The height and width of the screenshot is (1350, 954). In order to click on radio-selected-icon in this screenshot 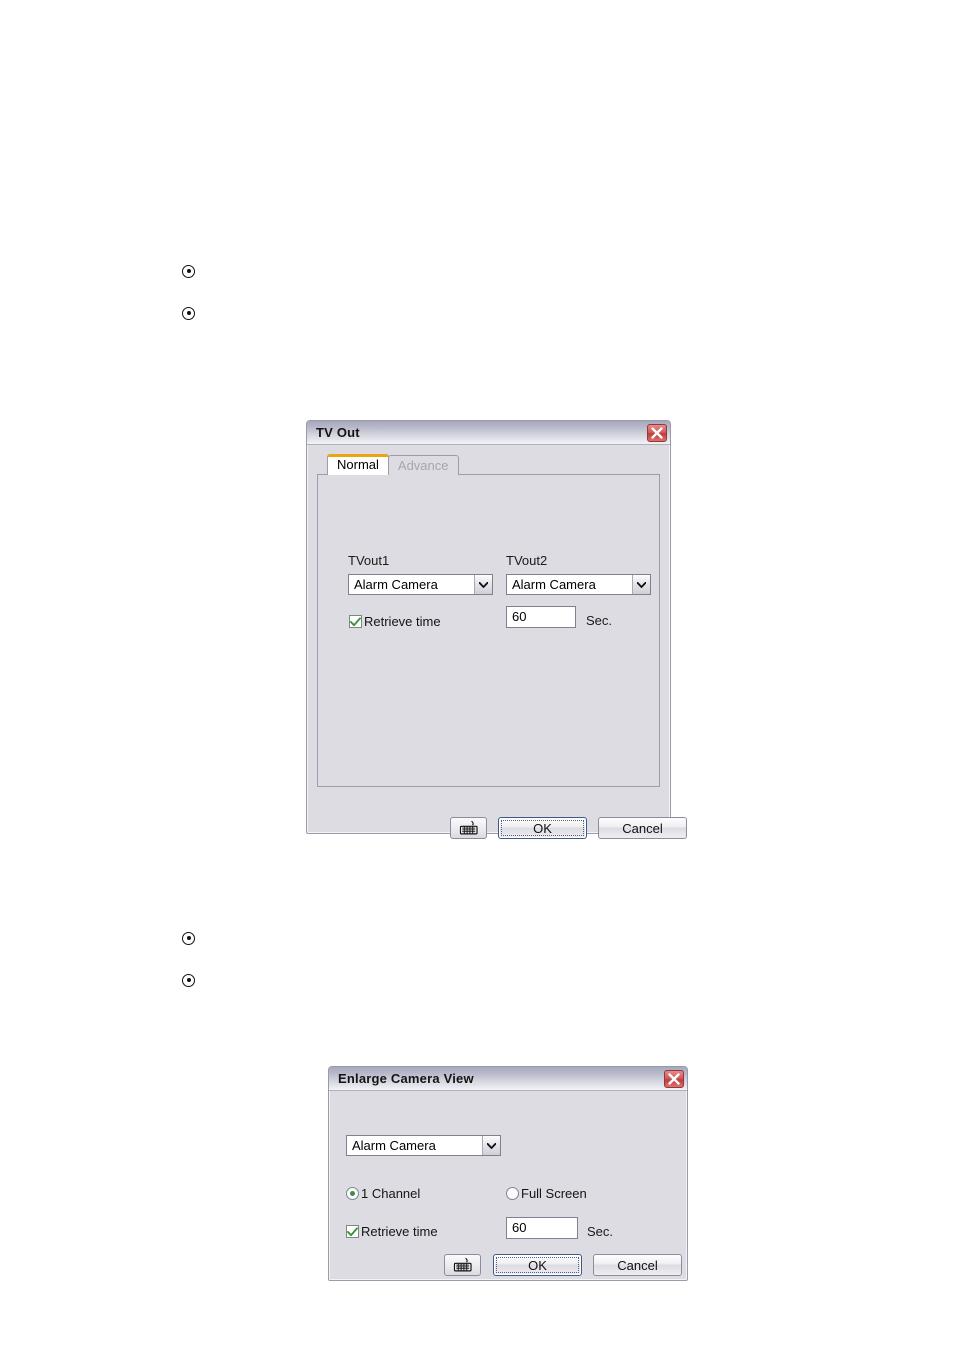, I will do `click(352, 1193)`.